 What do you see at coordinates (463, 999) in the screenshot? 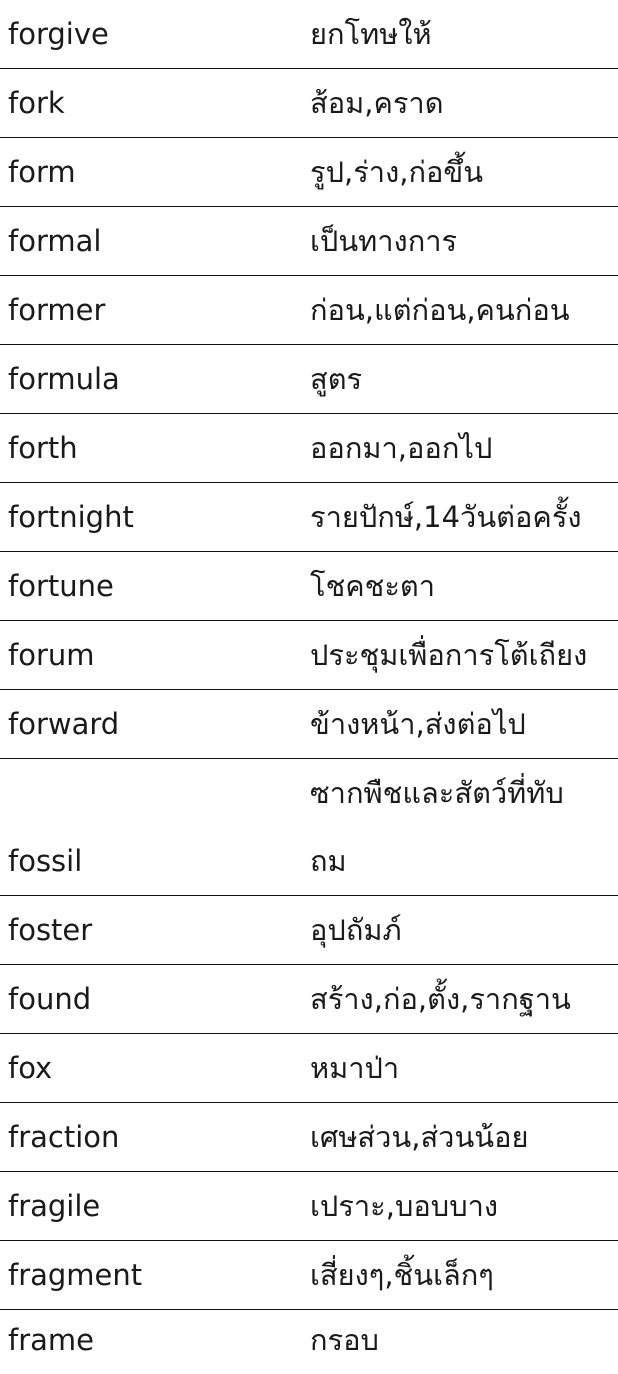
I see `thai-translation: สร้าง,ก่อ,ตั้ง,รากฐาน` at bounding box center [463, 999].